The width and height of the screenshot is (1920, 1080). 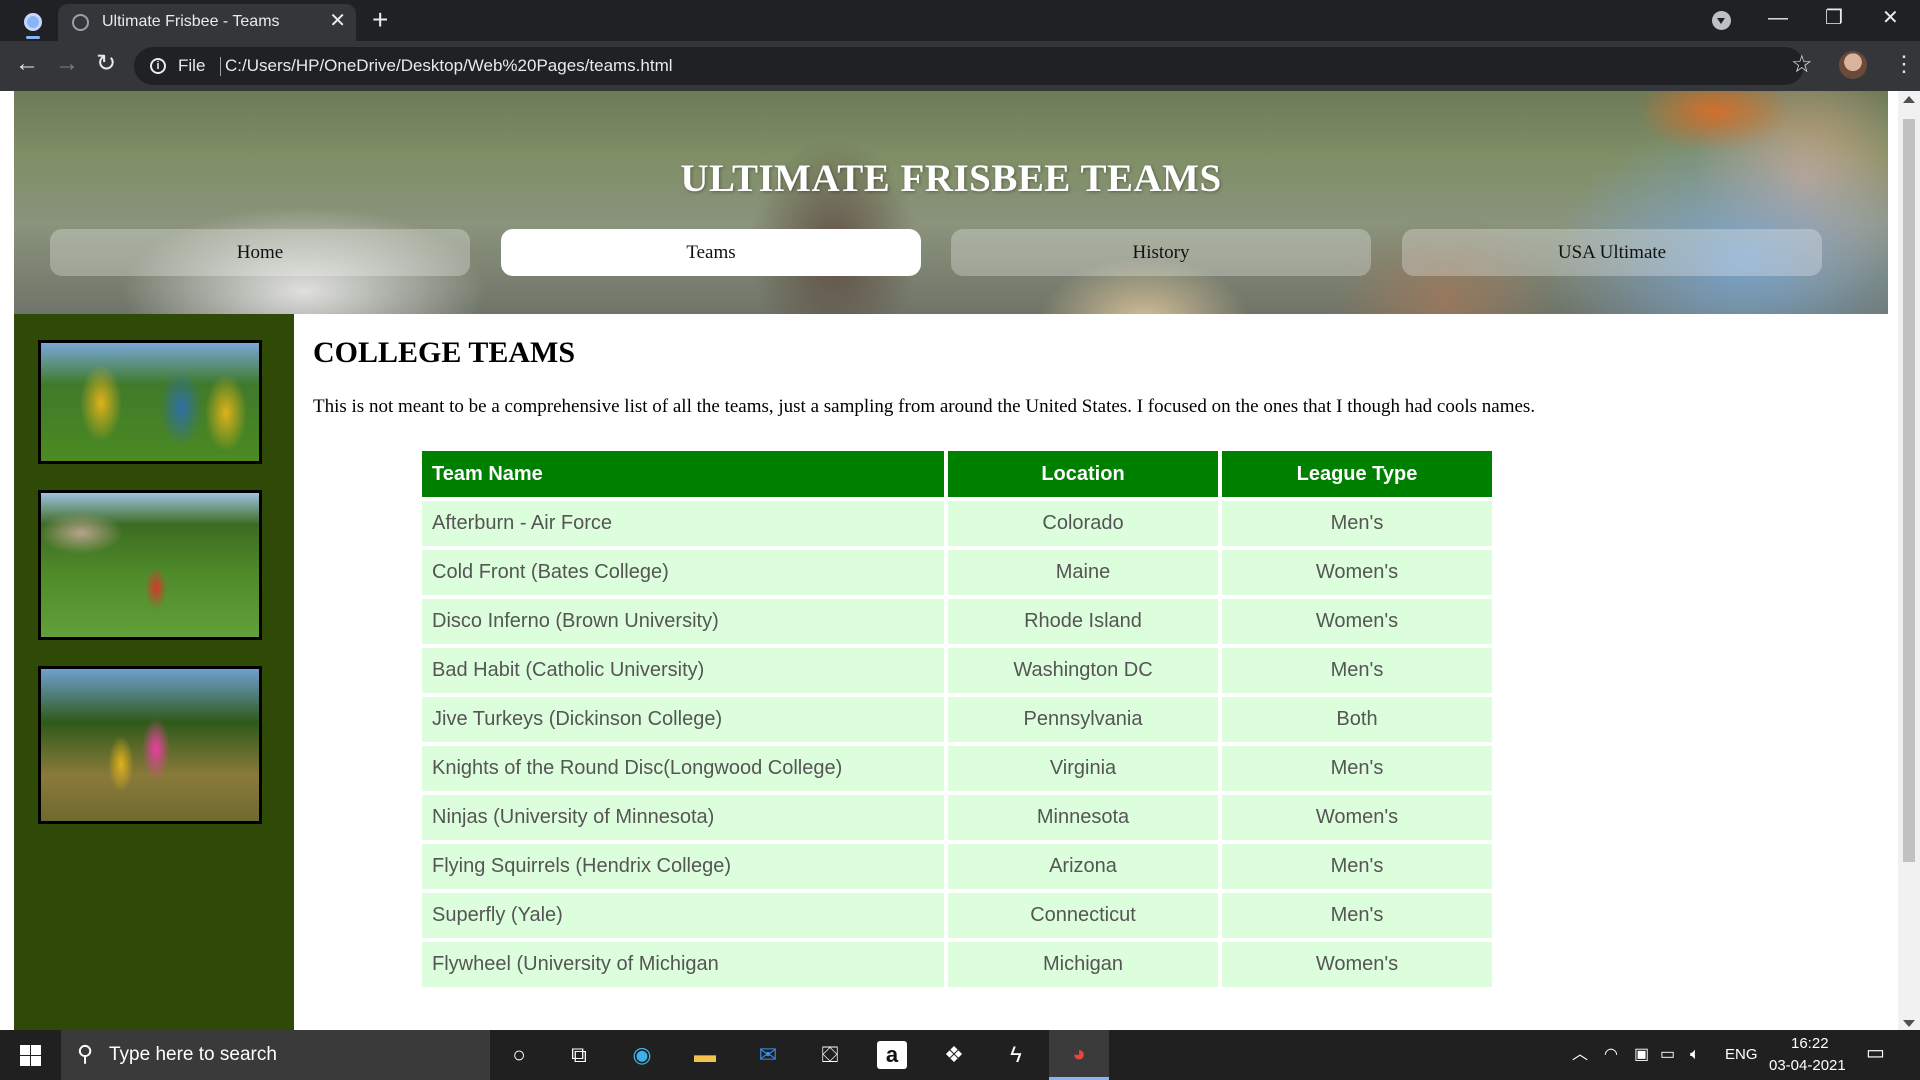 I want to click on app-icon: ϟ, so click(x=1016, y=1055).